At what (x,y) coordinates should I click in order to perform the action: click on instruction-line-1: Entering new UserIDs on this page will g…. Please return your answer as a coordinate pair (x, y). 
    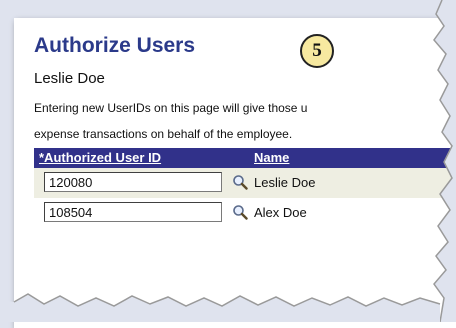
    Looking at the image, I should click on (171, 108).